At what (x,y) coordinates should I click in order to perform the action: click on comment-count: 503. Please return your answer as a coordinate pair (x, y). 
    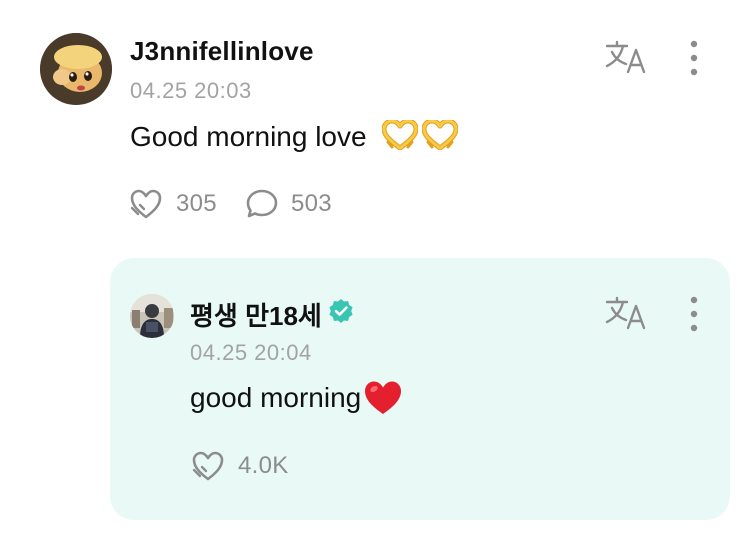
    Looking at the image, I should click on (311, 203).